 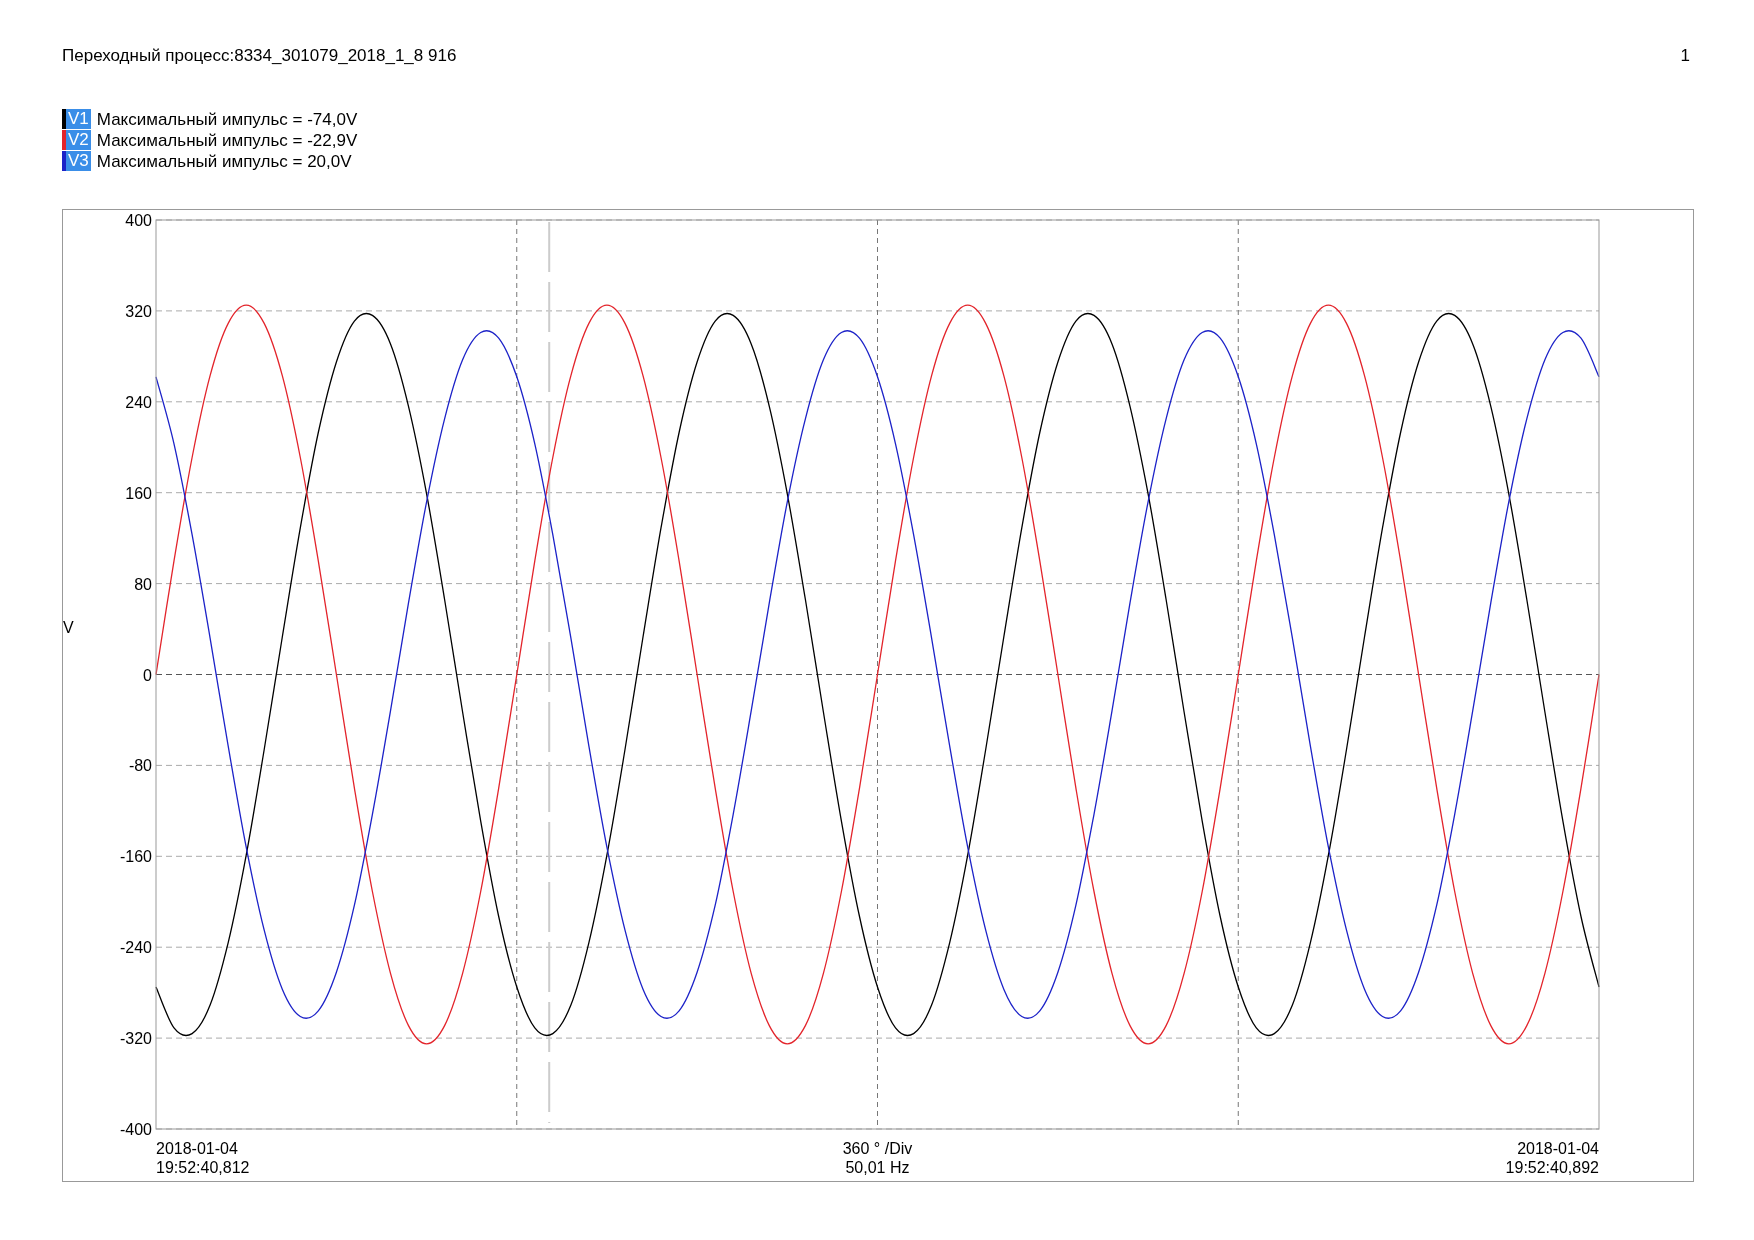 I want to click on axis-tick-label: 320, so click(x=138, y=311).